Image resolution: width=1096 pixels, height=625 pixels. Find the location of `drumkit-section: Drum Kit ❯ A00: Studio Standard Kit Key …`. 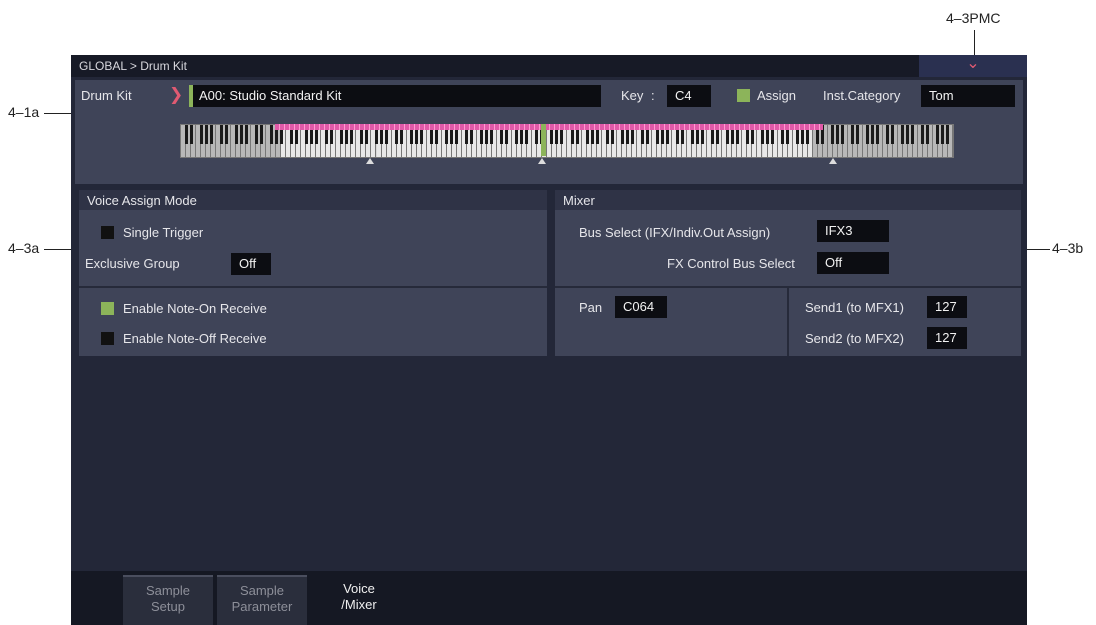

drumkit-section: Drum Kit ❯ A00: Studio Standard Kit Key … is located at coordinates (549, 132).